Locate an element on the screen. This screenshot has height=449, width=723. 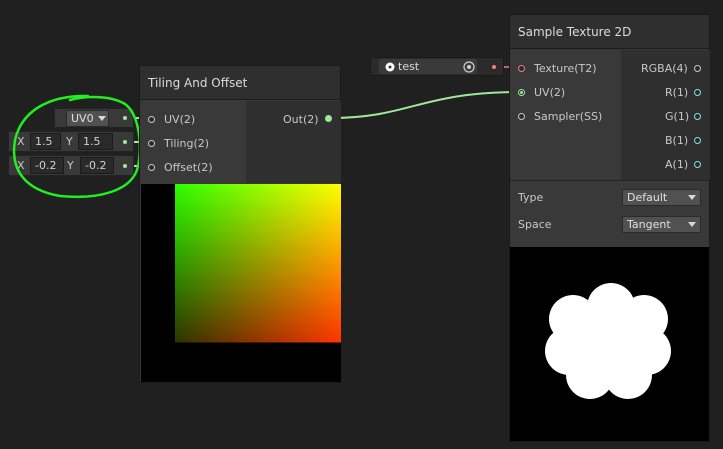
texture-gear-icon is located at coordinates (390, 67).